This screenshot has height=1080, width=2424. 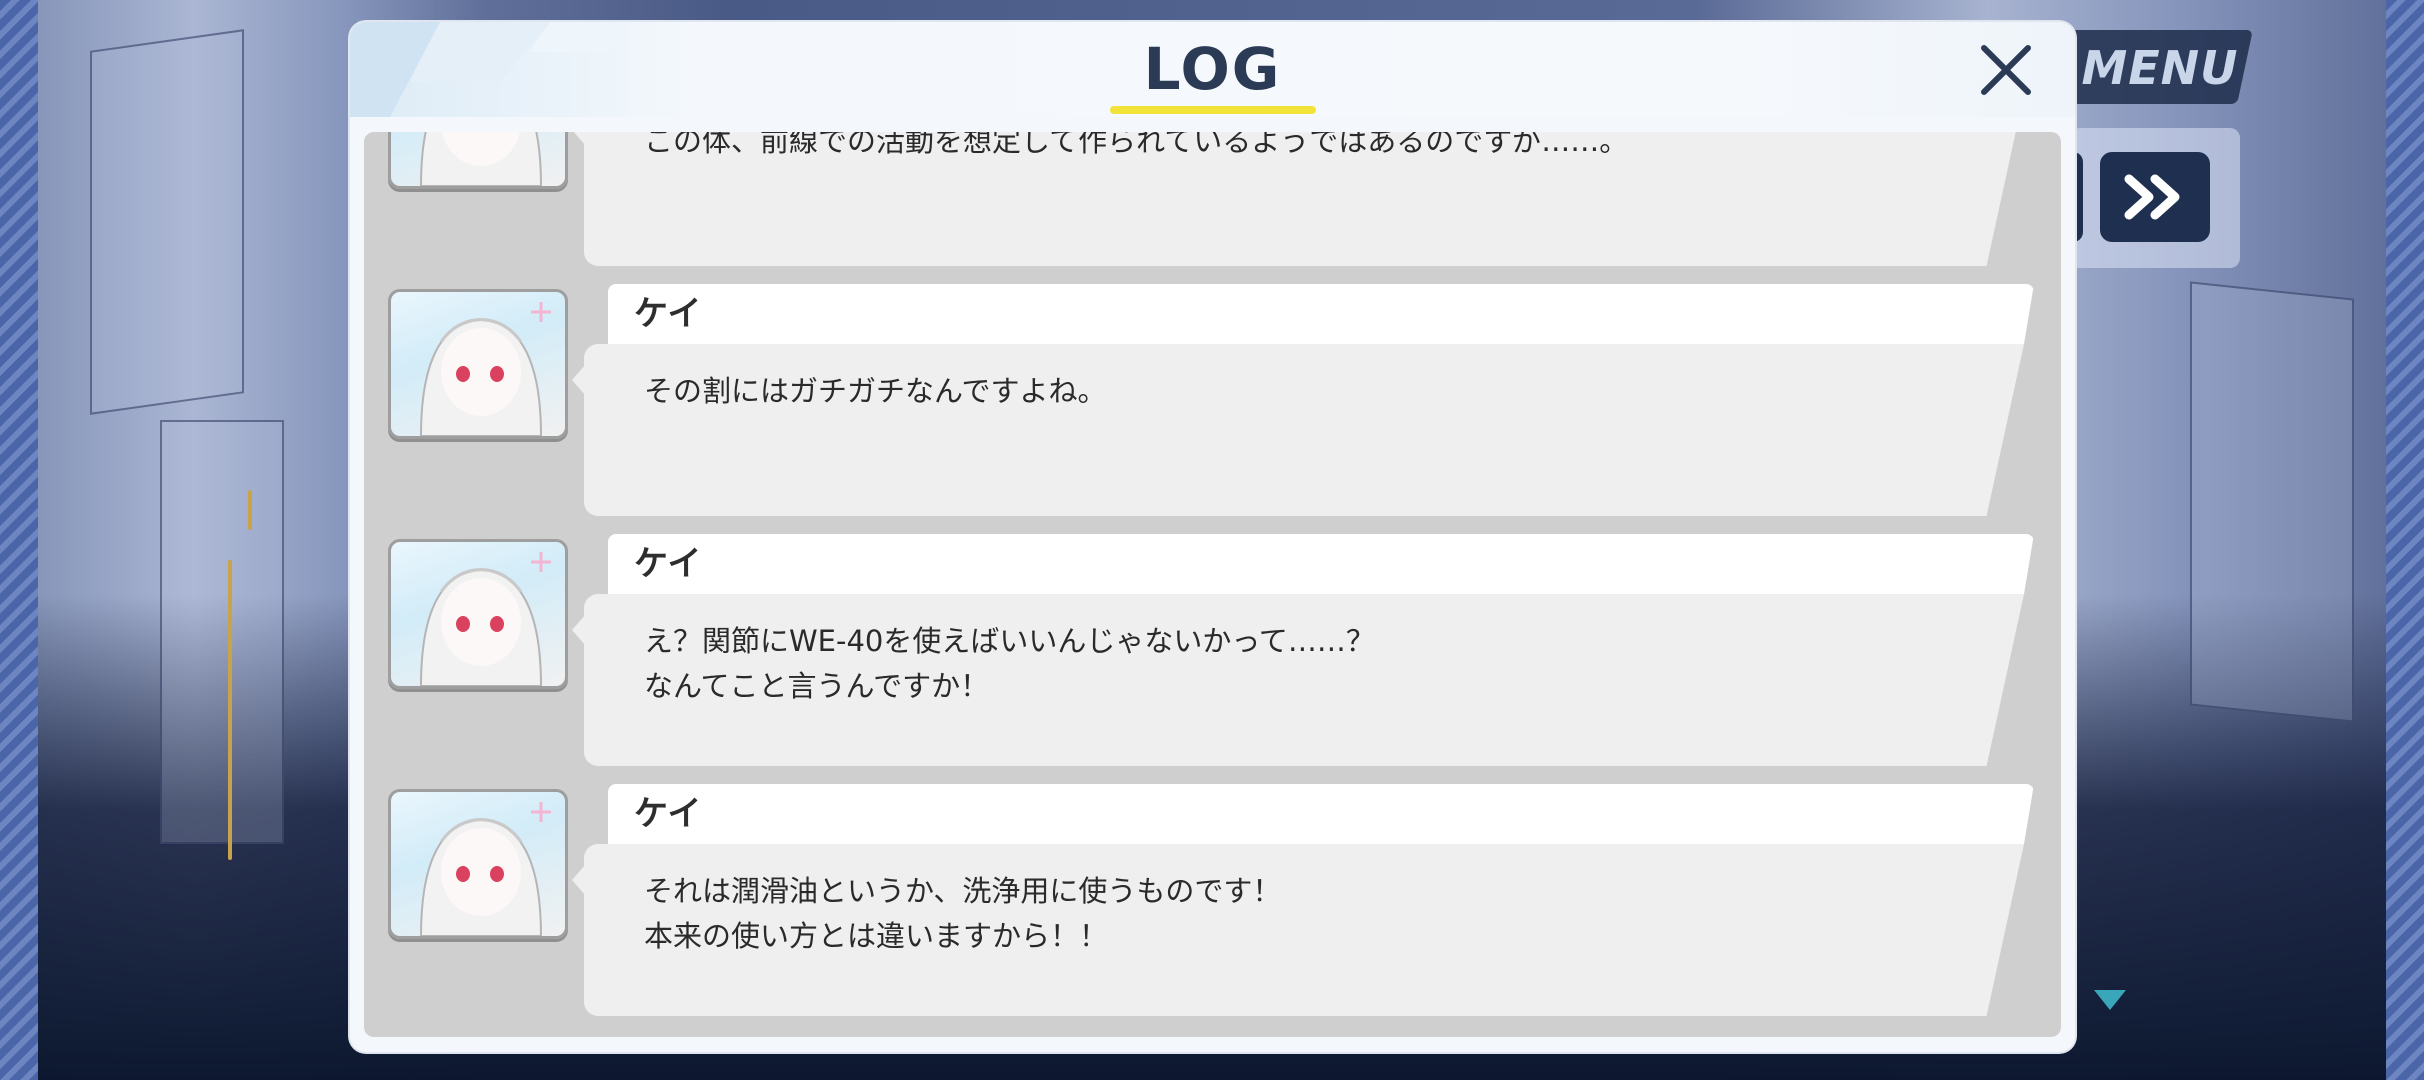 I want to click on scroll-down-indicator-icon, so click(x=2110, y=1000).